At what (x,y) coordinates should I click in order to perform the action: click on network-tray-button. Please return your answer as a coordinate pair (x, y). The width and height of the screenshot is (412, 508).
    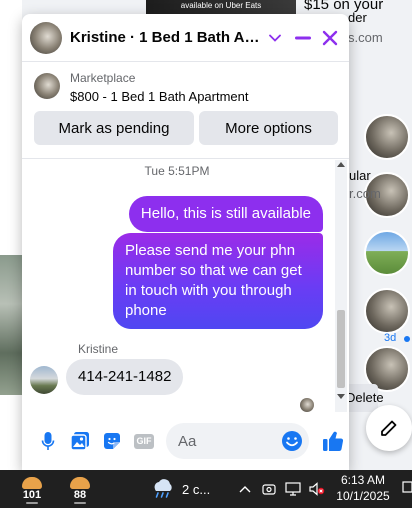
    Looking at the image, I should click on (293, 489).